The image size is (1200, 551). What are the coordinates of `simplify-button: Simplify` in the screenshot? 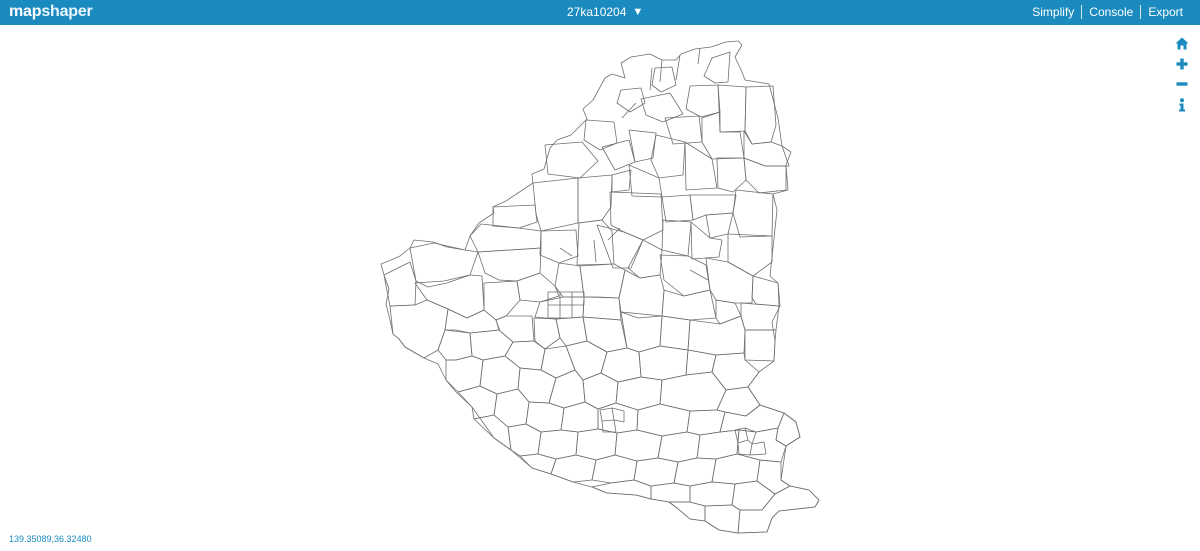 It's located at (1053, 12).